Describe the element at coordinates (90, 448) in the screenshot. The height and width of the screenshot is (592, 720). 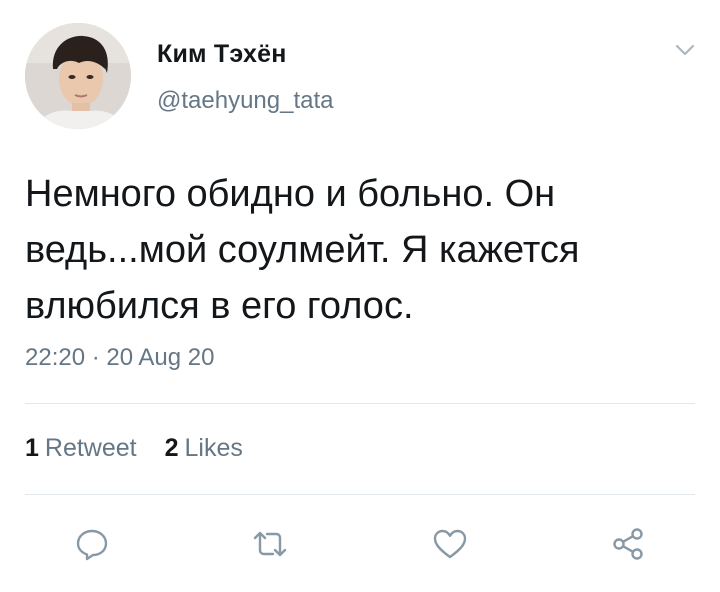
I see `retweet-label: Retweet` at that location.